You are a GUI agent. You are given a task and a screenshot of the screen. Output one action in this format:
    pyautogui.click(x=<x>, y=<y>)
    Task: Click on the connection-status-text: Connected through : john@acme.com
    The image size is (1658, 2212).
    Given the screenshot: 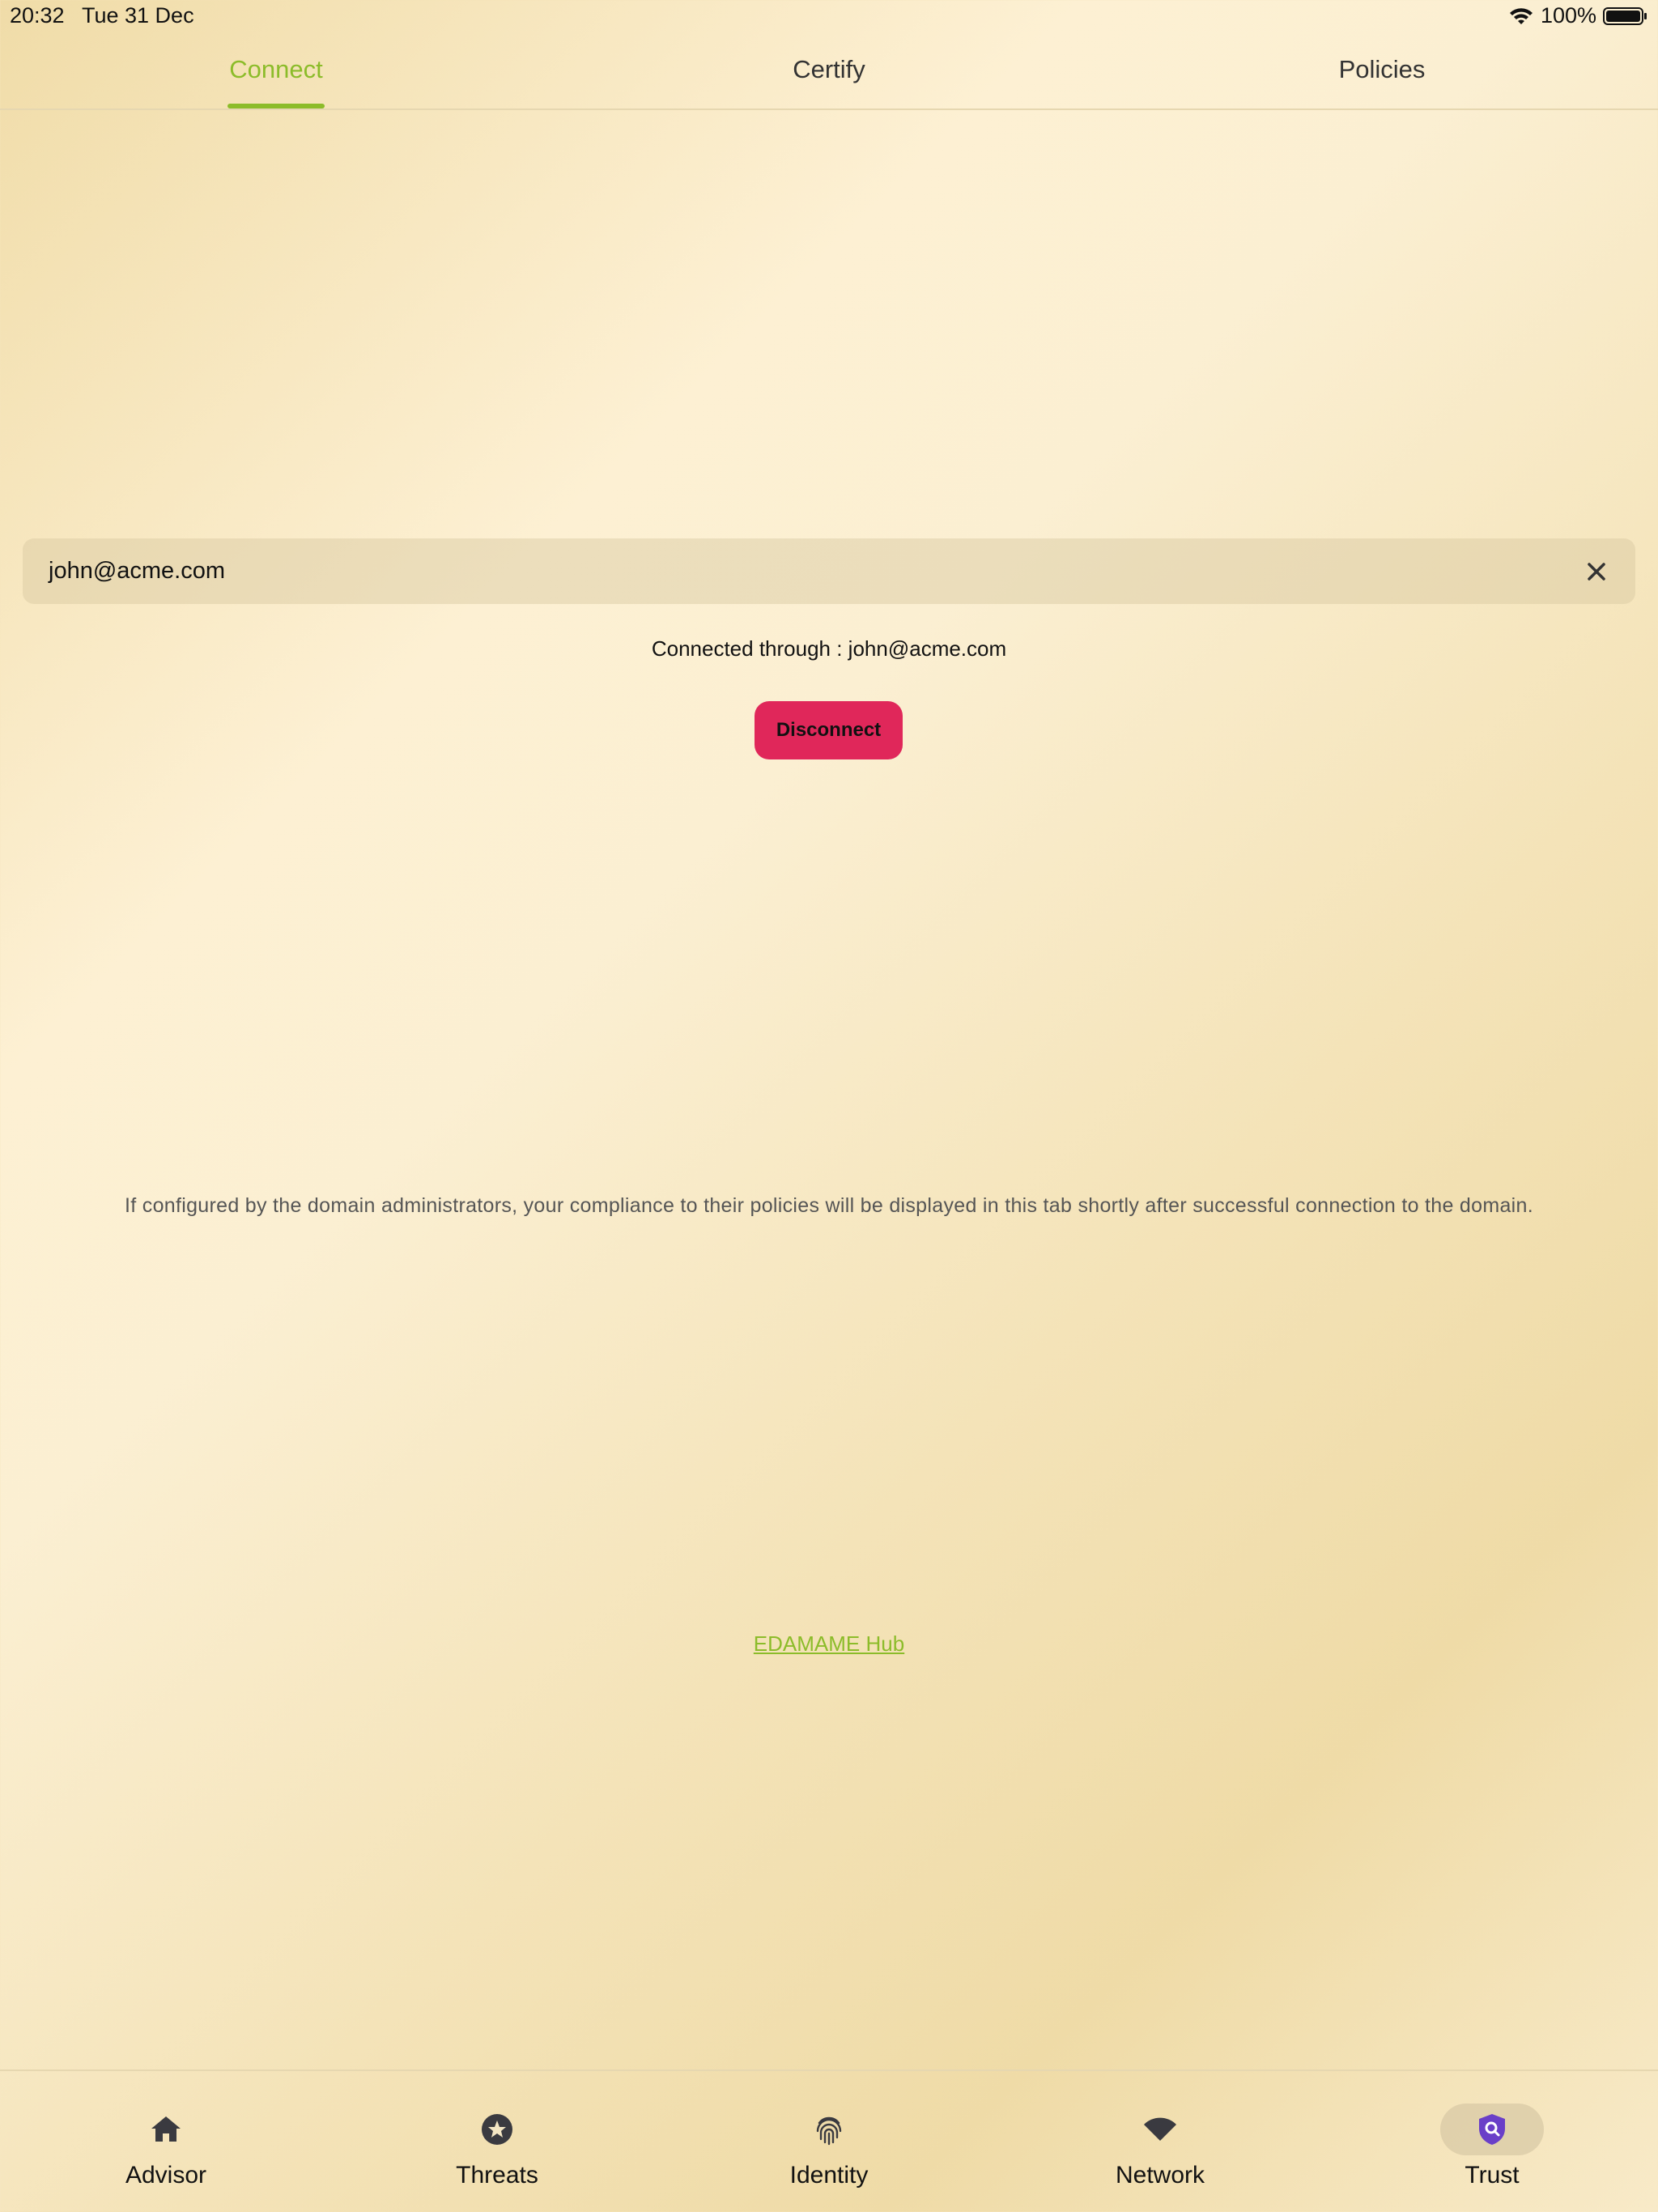 What is the action you would take?
    pyautogui.click(x=829, y=648)
    